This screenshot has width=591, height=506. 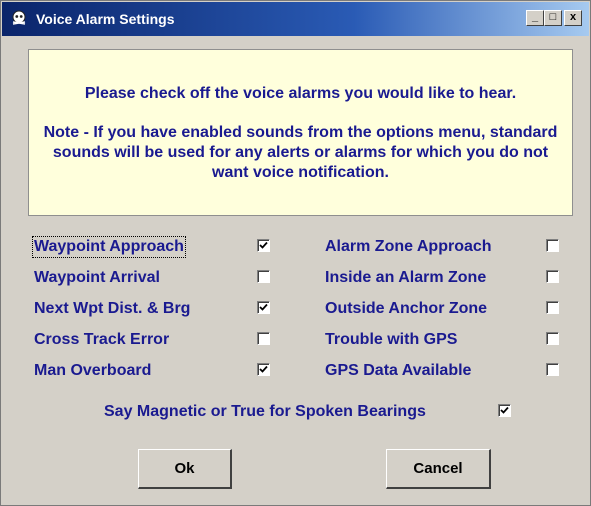 I want to click on title-bar: Voice Alarm Settings _ □ x, so click(x=295, y=19).